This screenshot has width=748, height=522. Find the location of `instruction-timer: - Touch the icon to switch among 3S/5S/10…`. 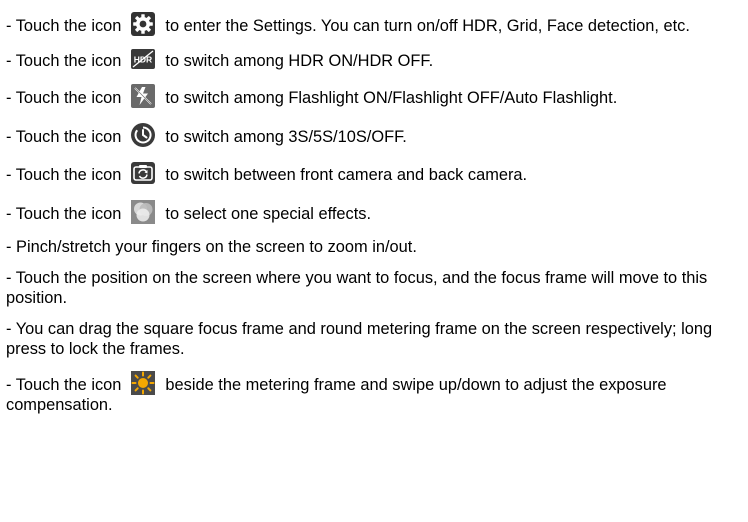

instruction-timer: - Touch the icon to switch among 3S/5S/10… is located at coordinates (374, 135).